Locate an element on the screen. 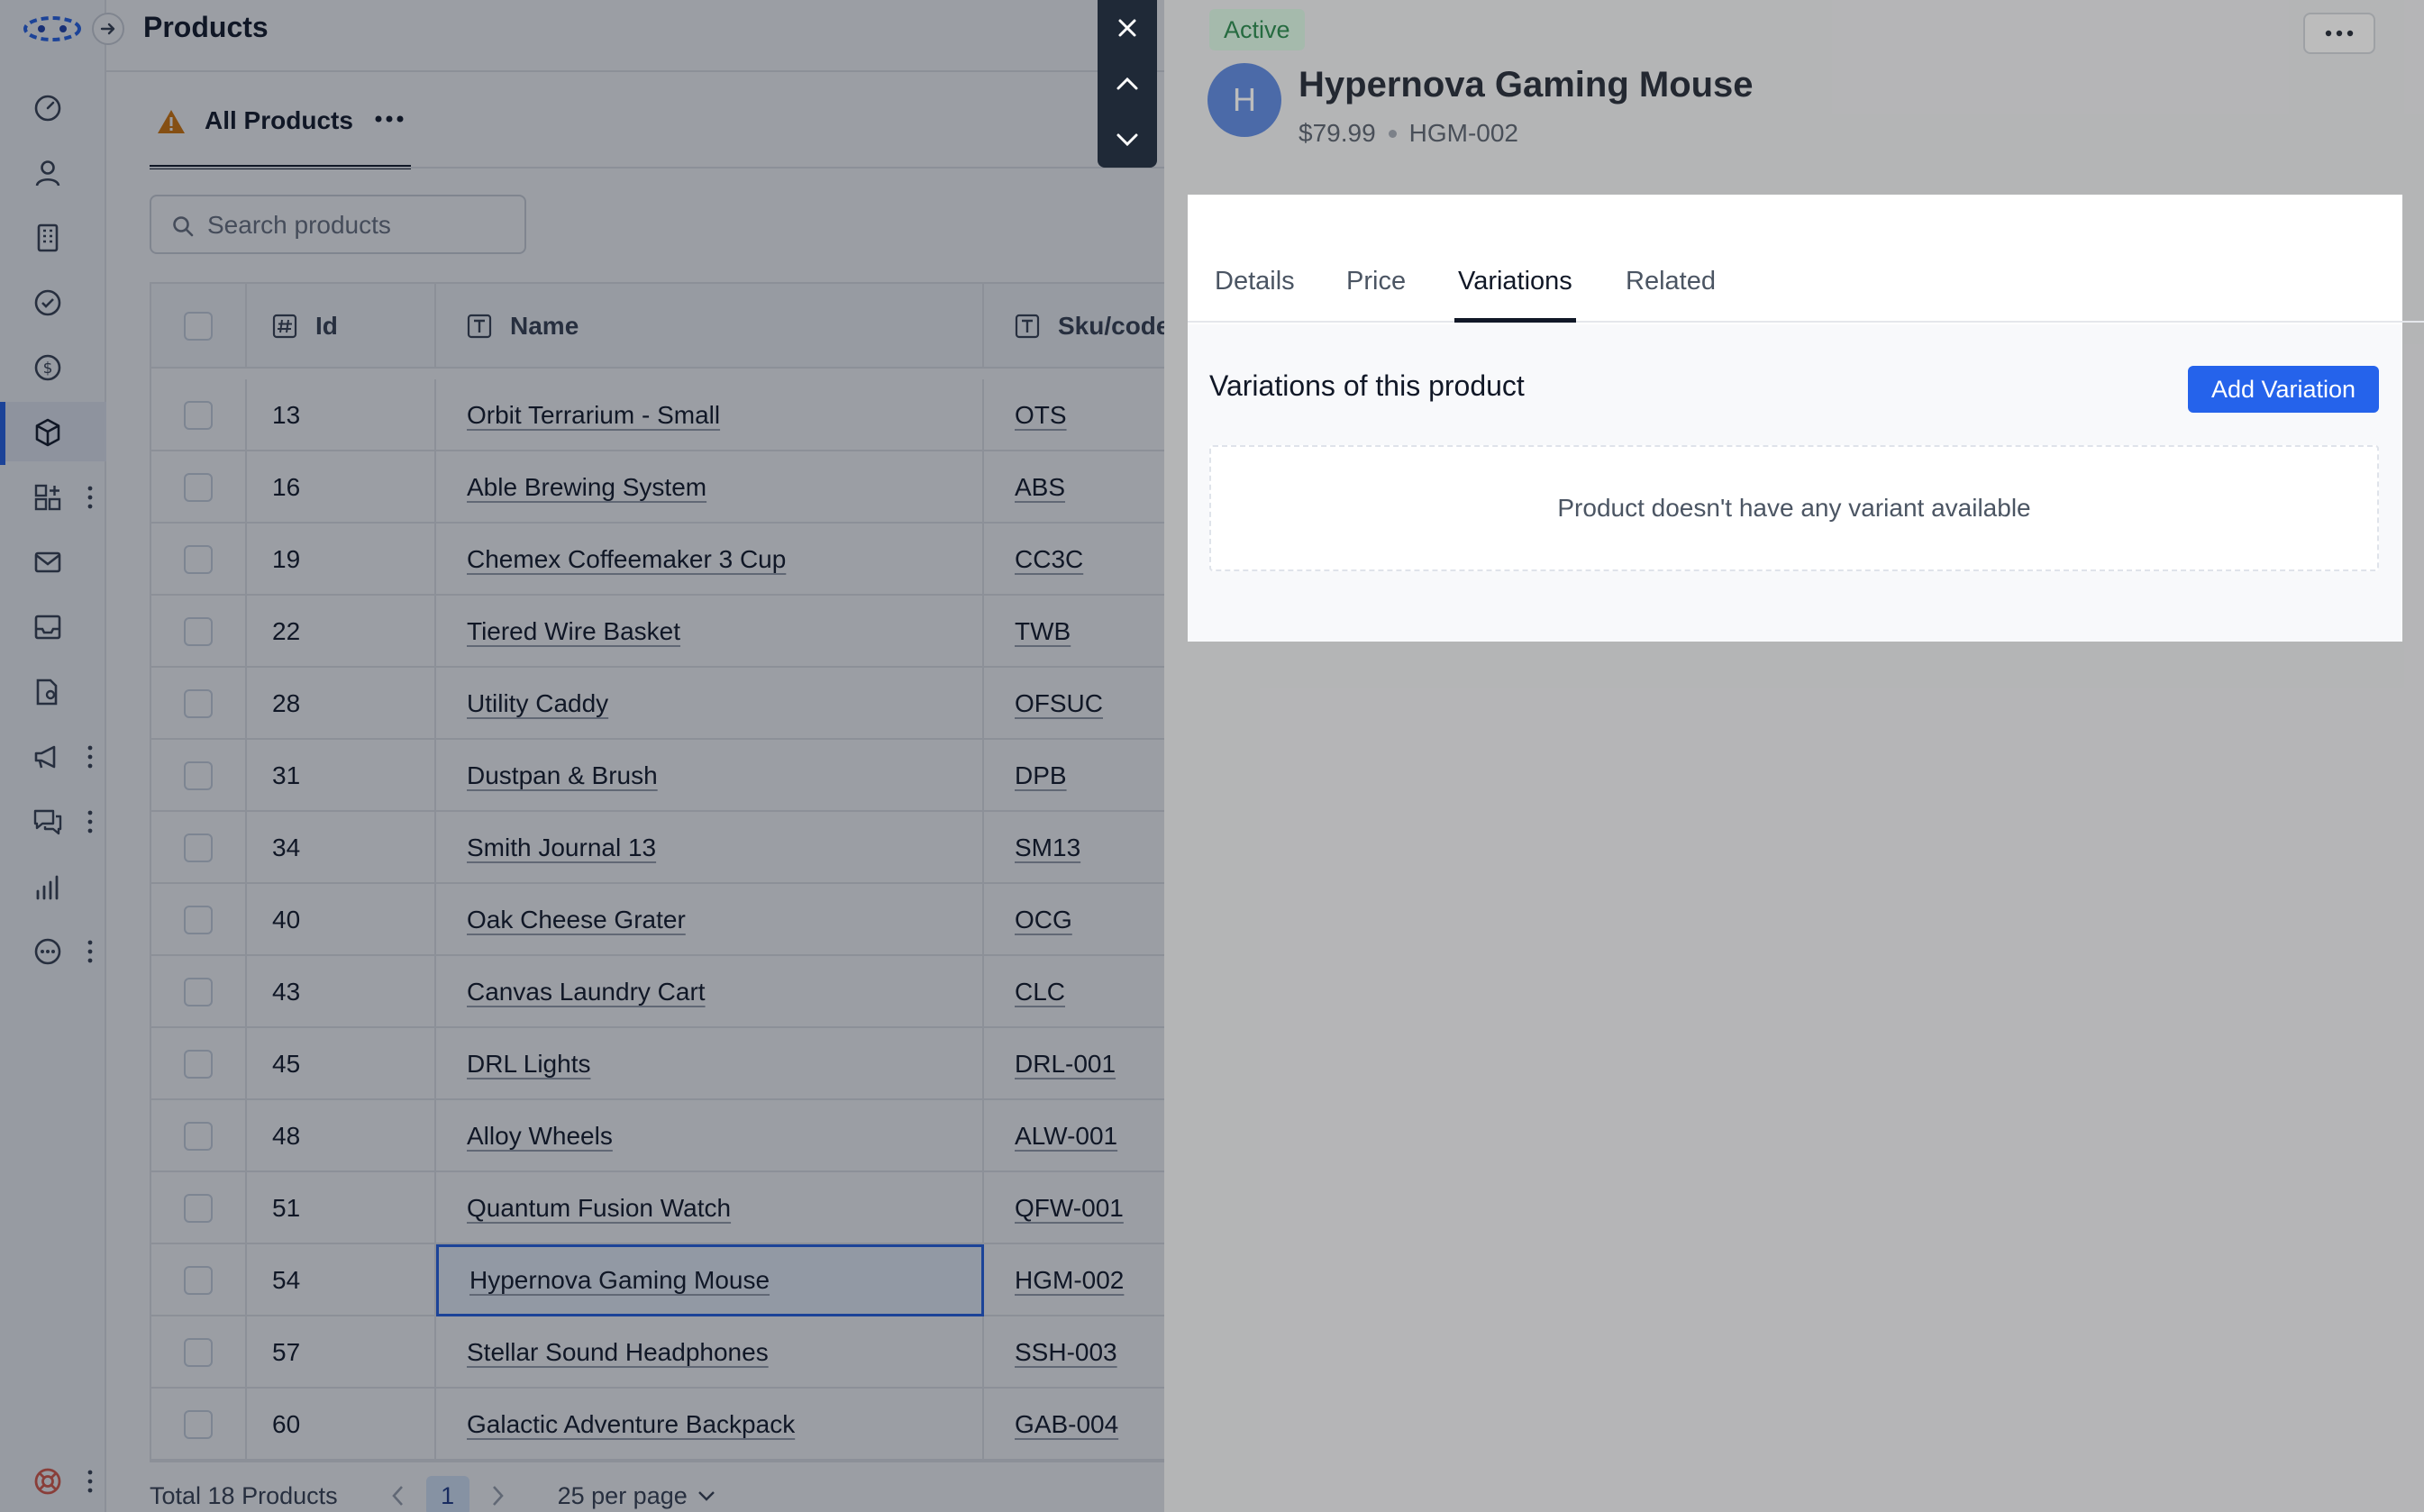 This screenshot has height=1512, width=2424. sidebar-item-reports is located at coordinates (53, 885).